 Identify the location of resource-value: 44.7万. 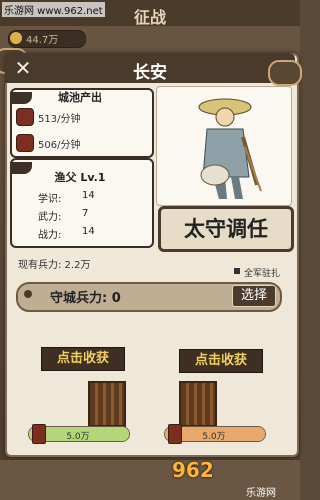
(42, 40).